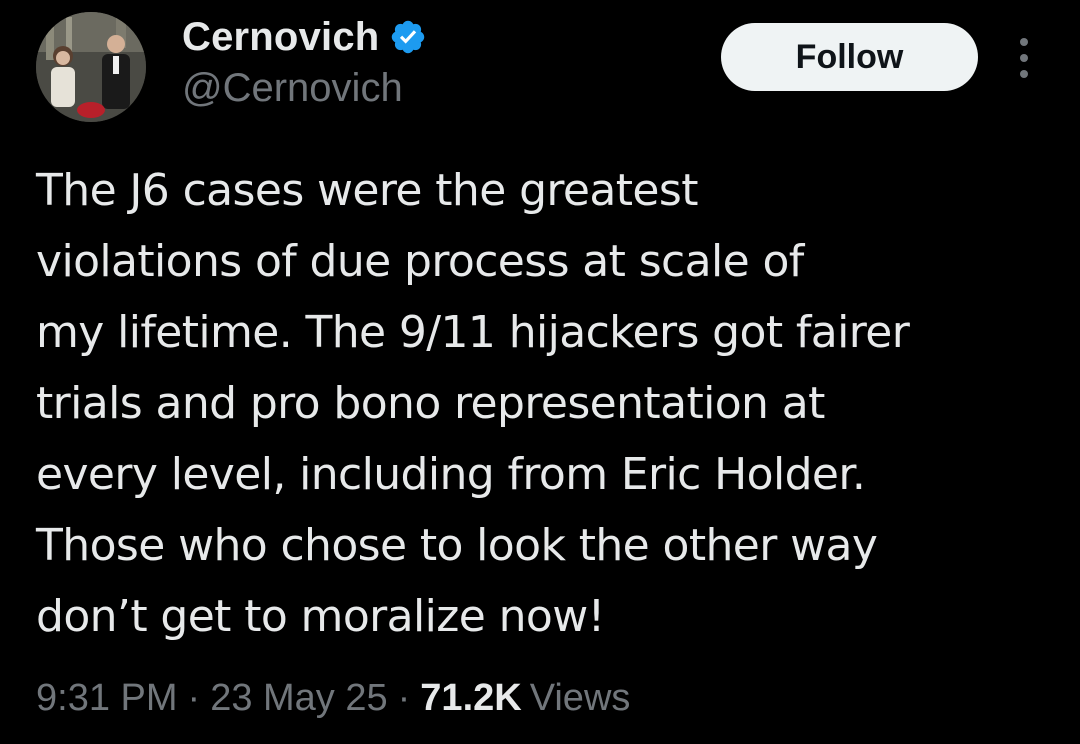  What do you see at coordinates (470, 698) in the screenshot?
I see `views-count: 71.2K` at bounding box center [470, 698].